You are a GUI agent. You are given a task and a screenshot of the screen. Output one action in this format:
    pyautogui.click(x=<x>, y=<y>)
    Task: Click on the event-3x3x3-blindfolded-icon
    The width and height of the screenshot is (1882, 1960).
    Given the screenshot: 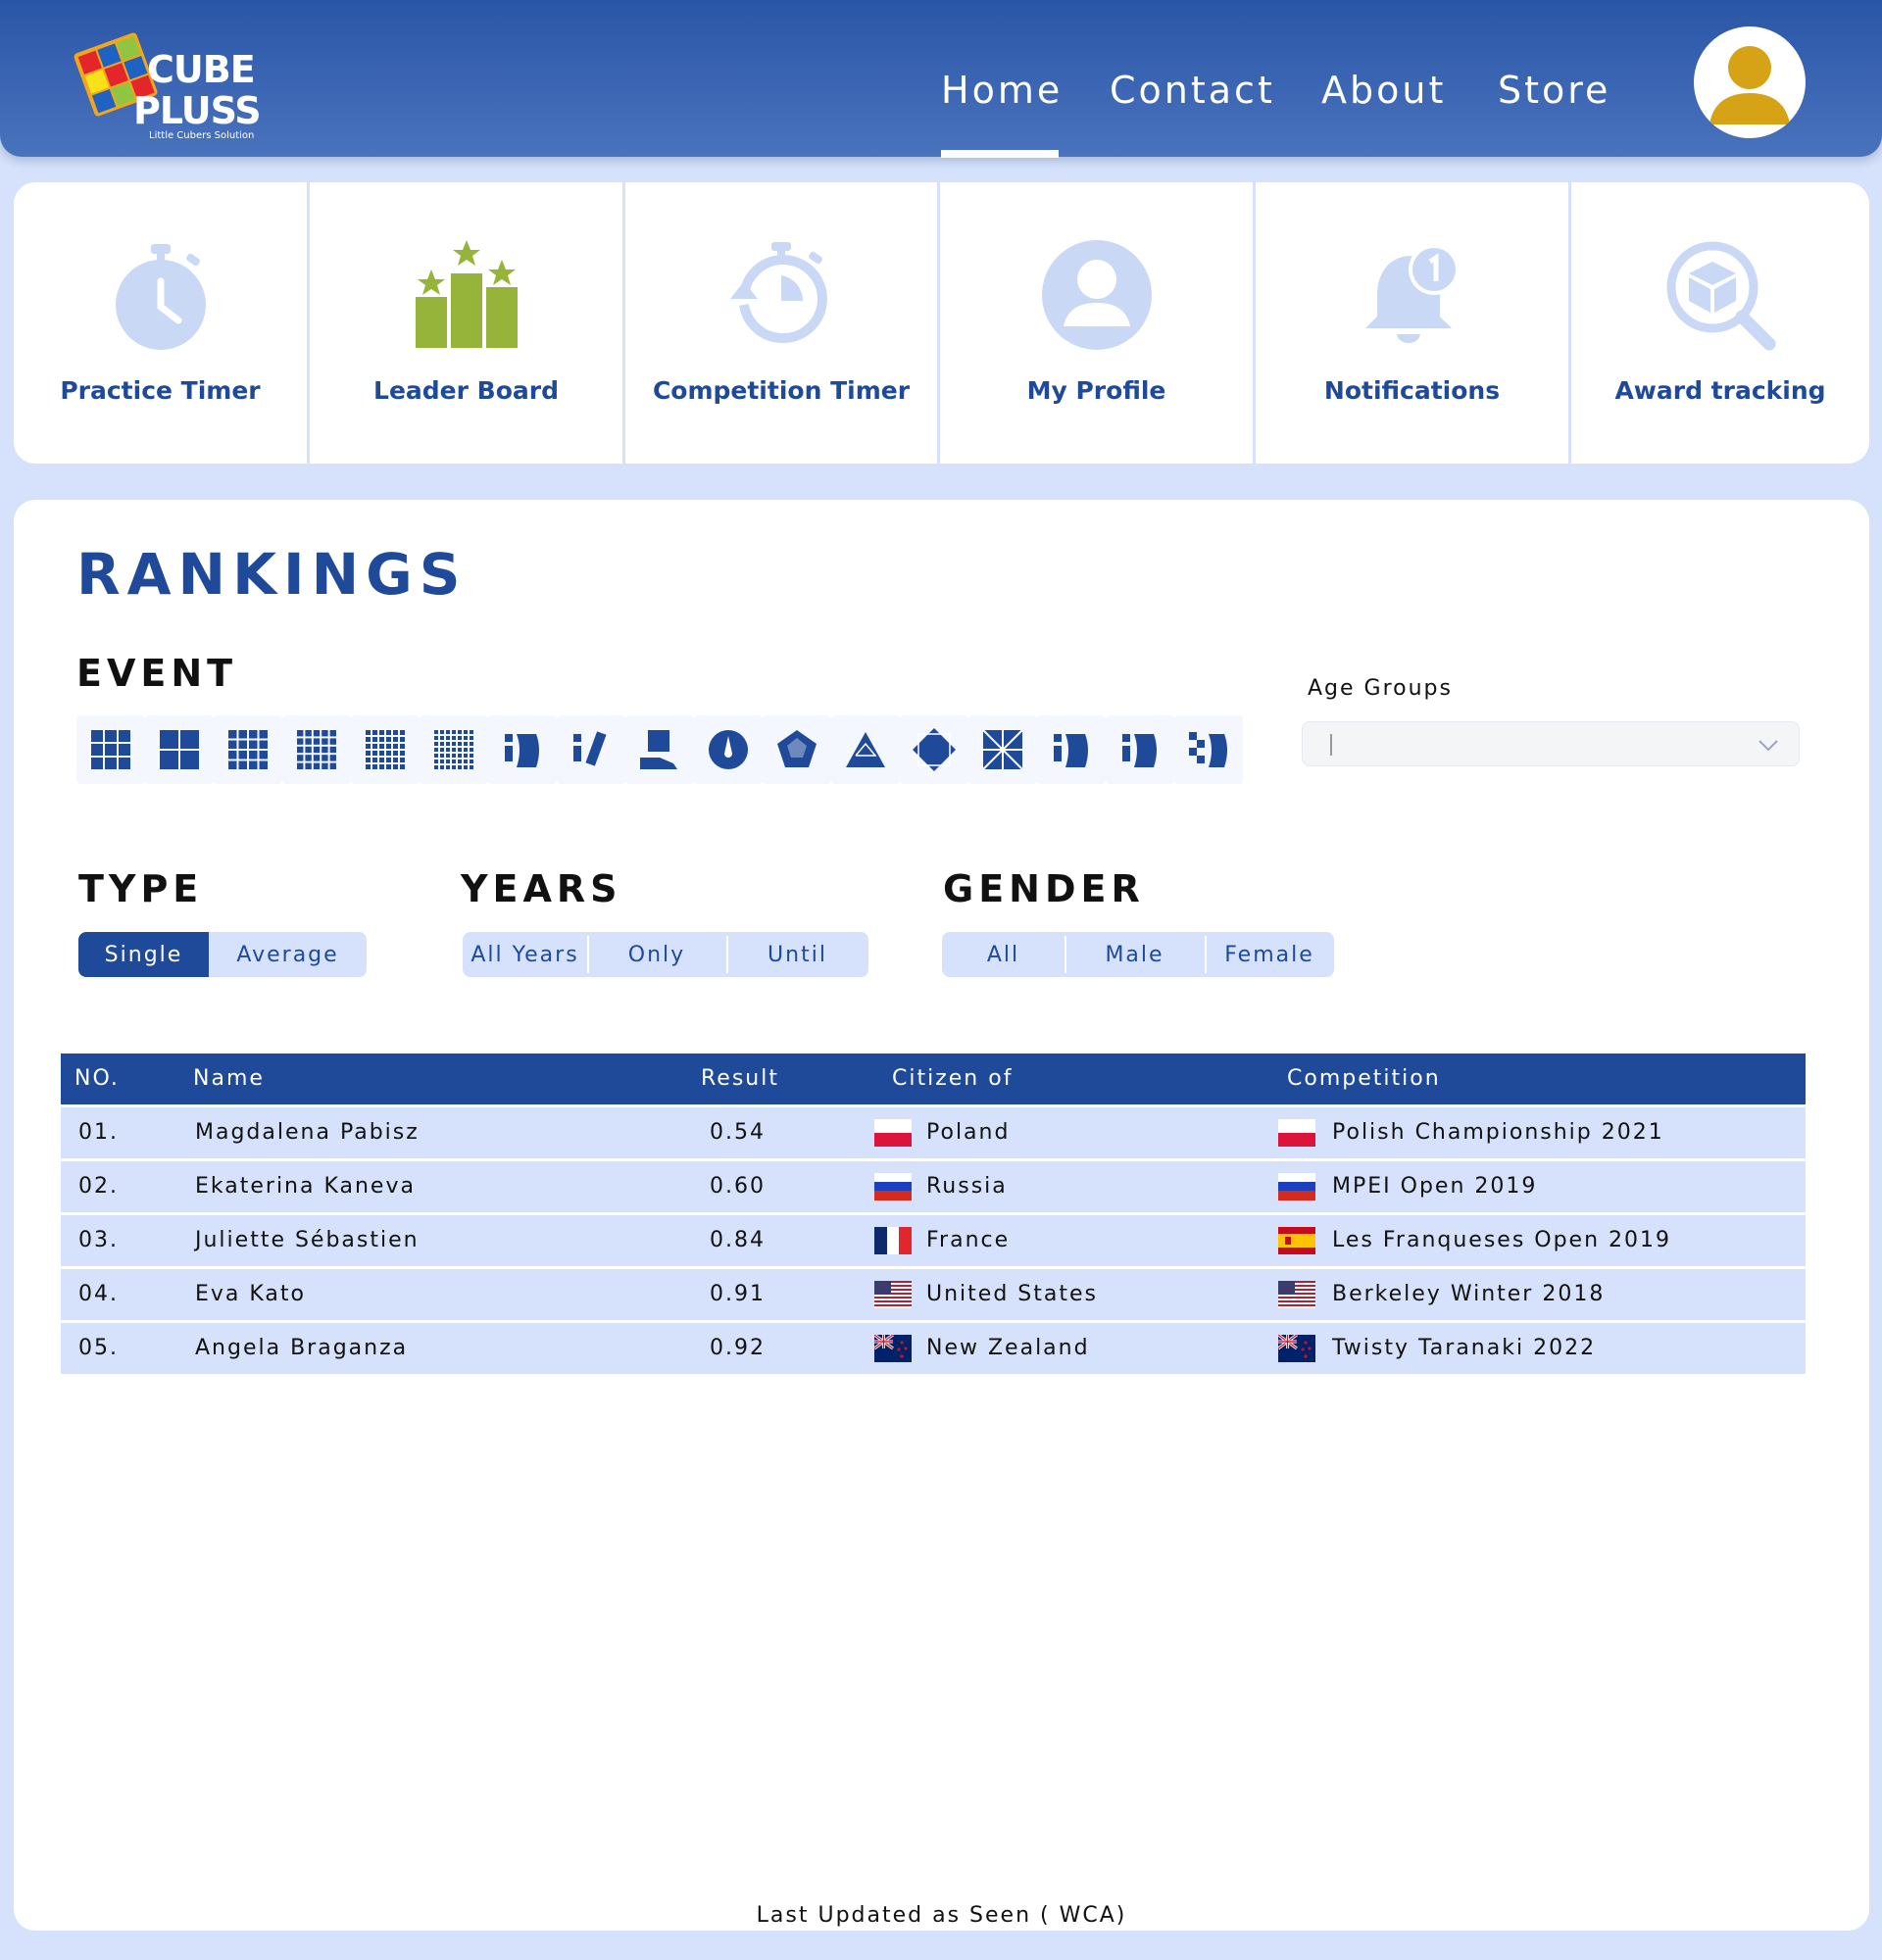 What is the action you would take?
    pyautogui.click(x=522, y=749)
    